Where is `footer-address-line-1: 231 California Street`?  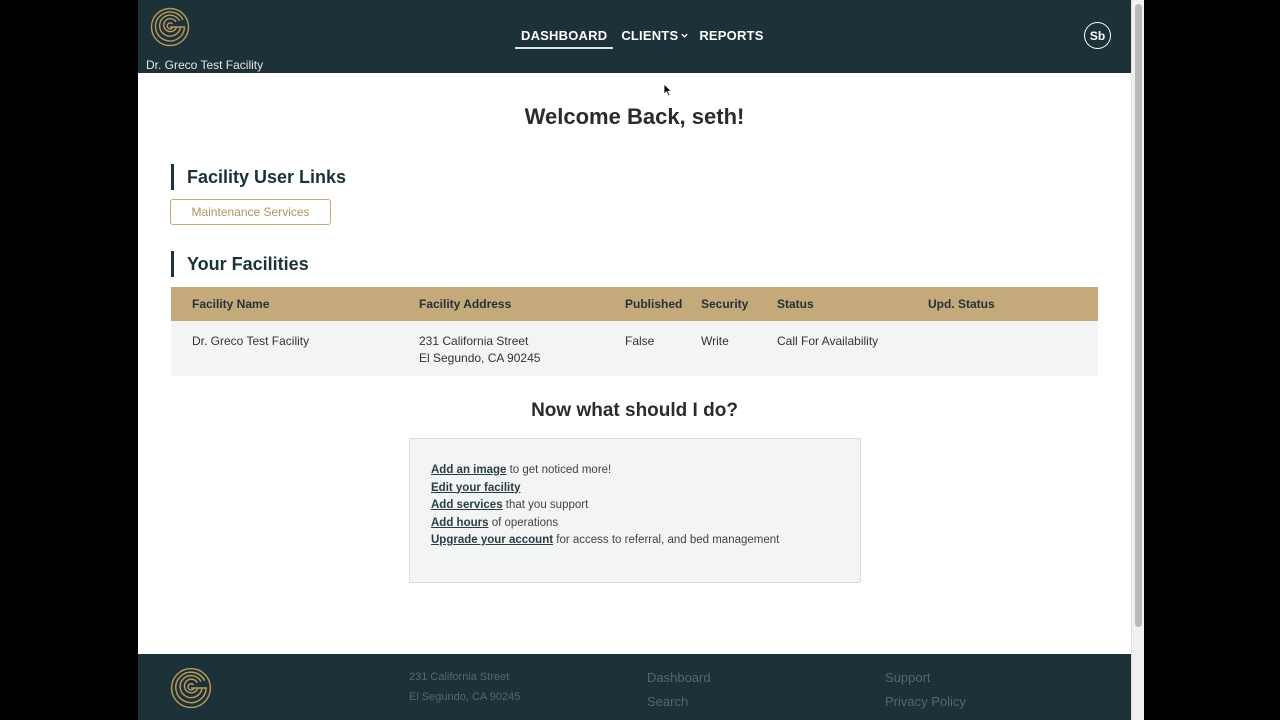 footer-address-line-1: 231 California Street is located at coordinates (459, 677).